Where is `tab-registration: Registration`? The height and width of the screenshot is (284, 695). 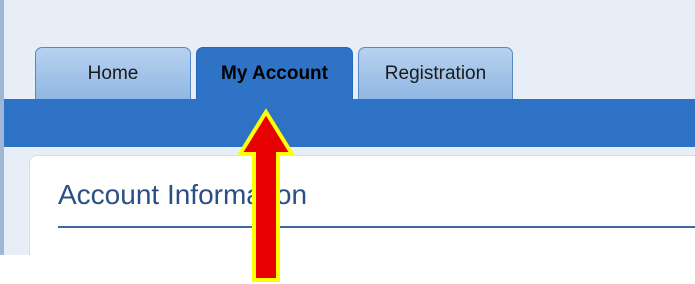
tab-registration: Registration is located at coordinates (435, 73).